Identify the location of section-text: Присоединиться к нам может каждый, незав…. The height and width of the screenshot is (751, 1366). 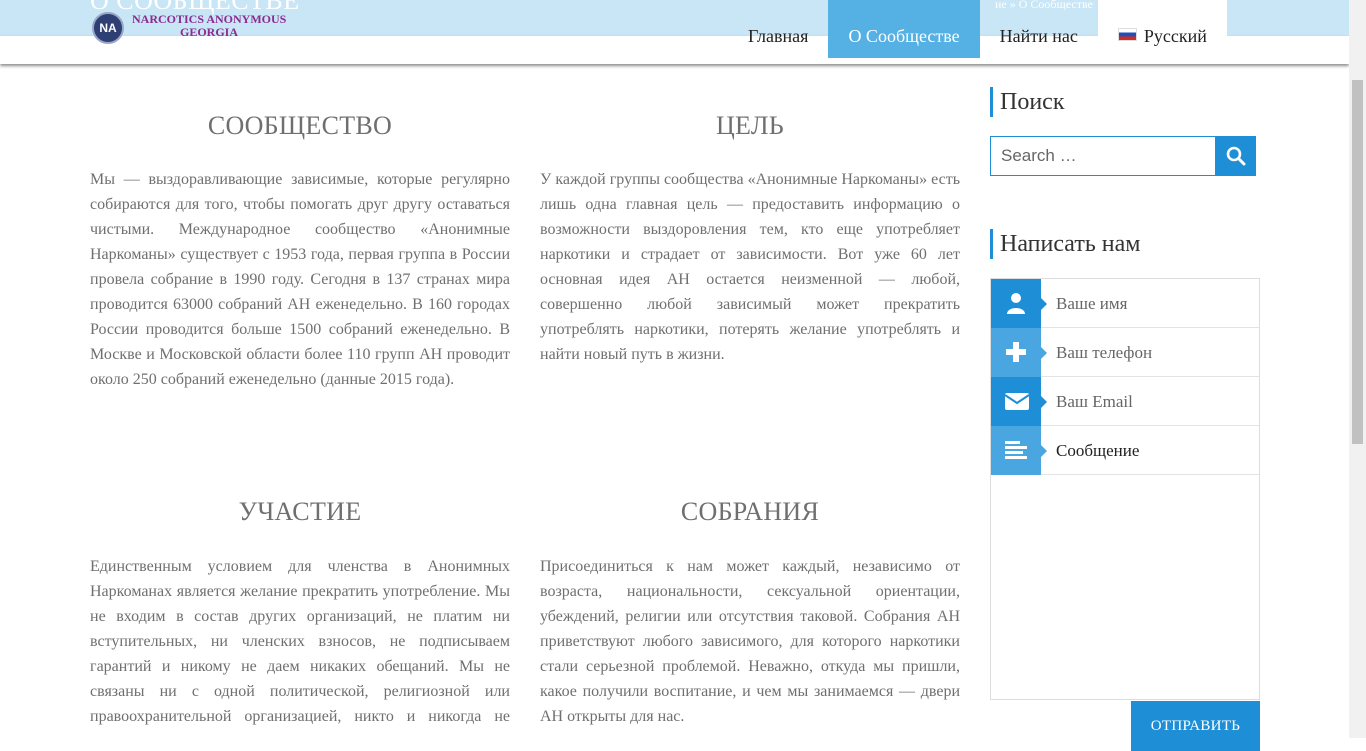
(750, 641).